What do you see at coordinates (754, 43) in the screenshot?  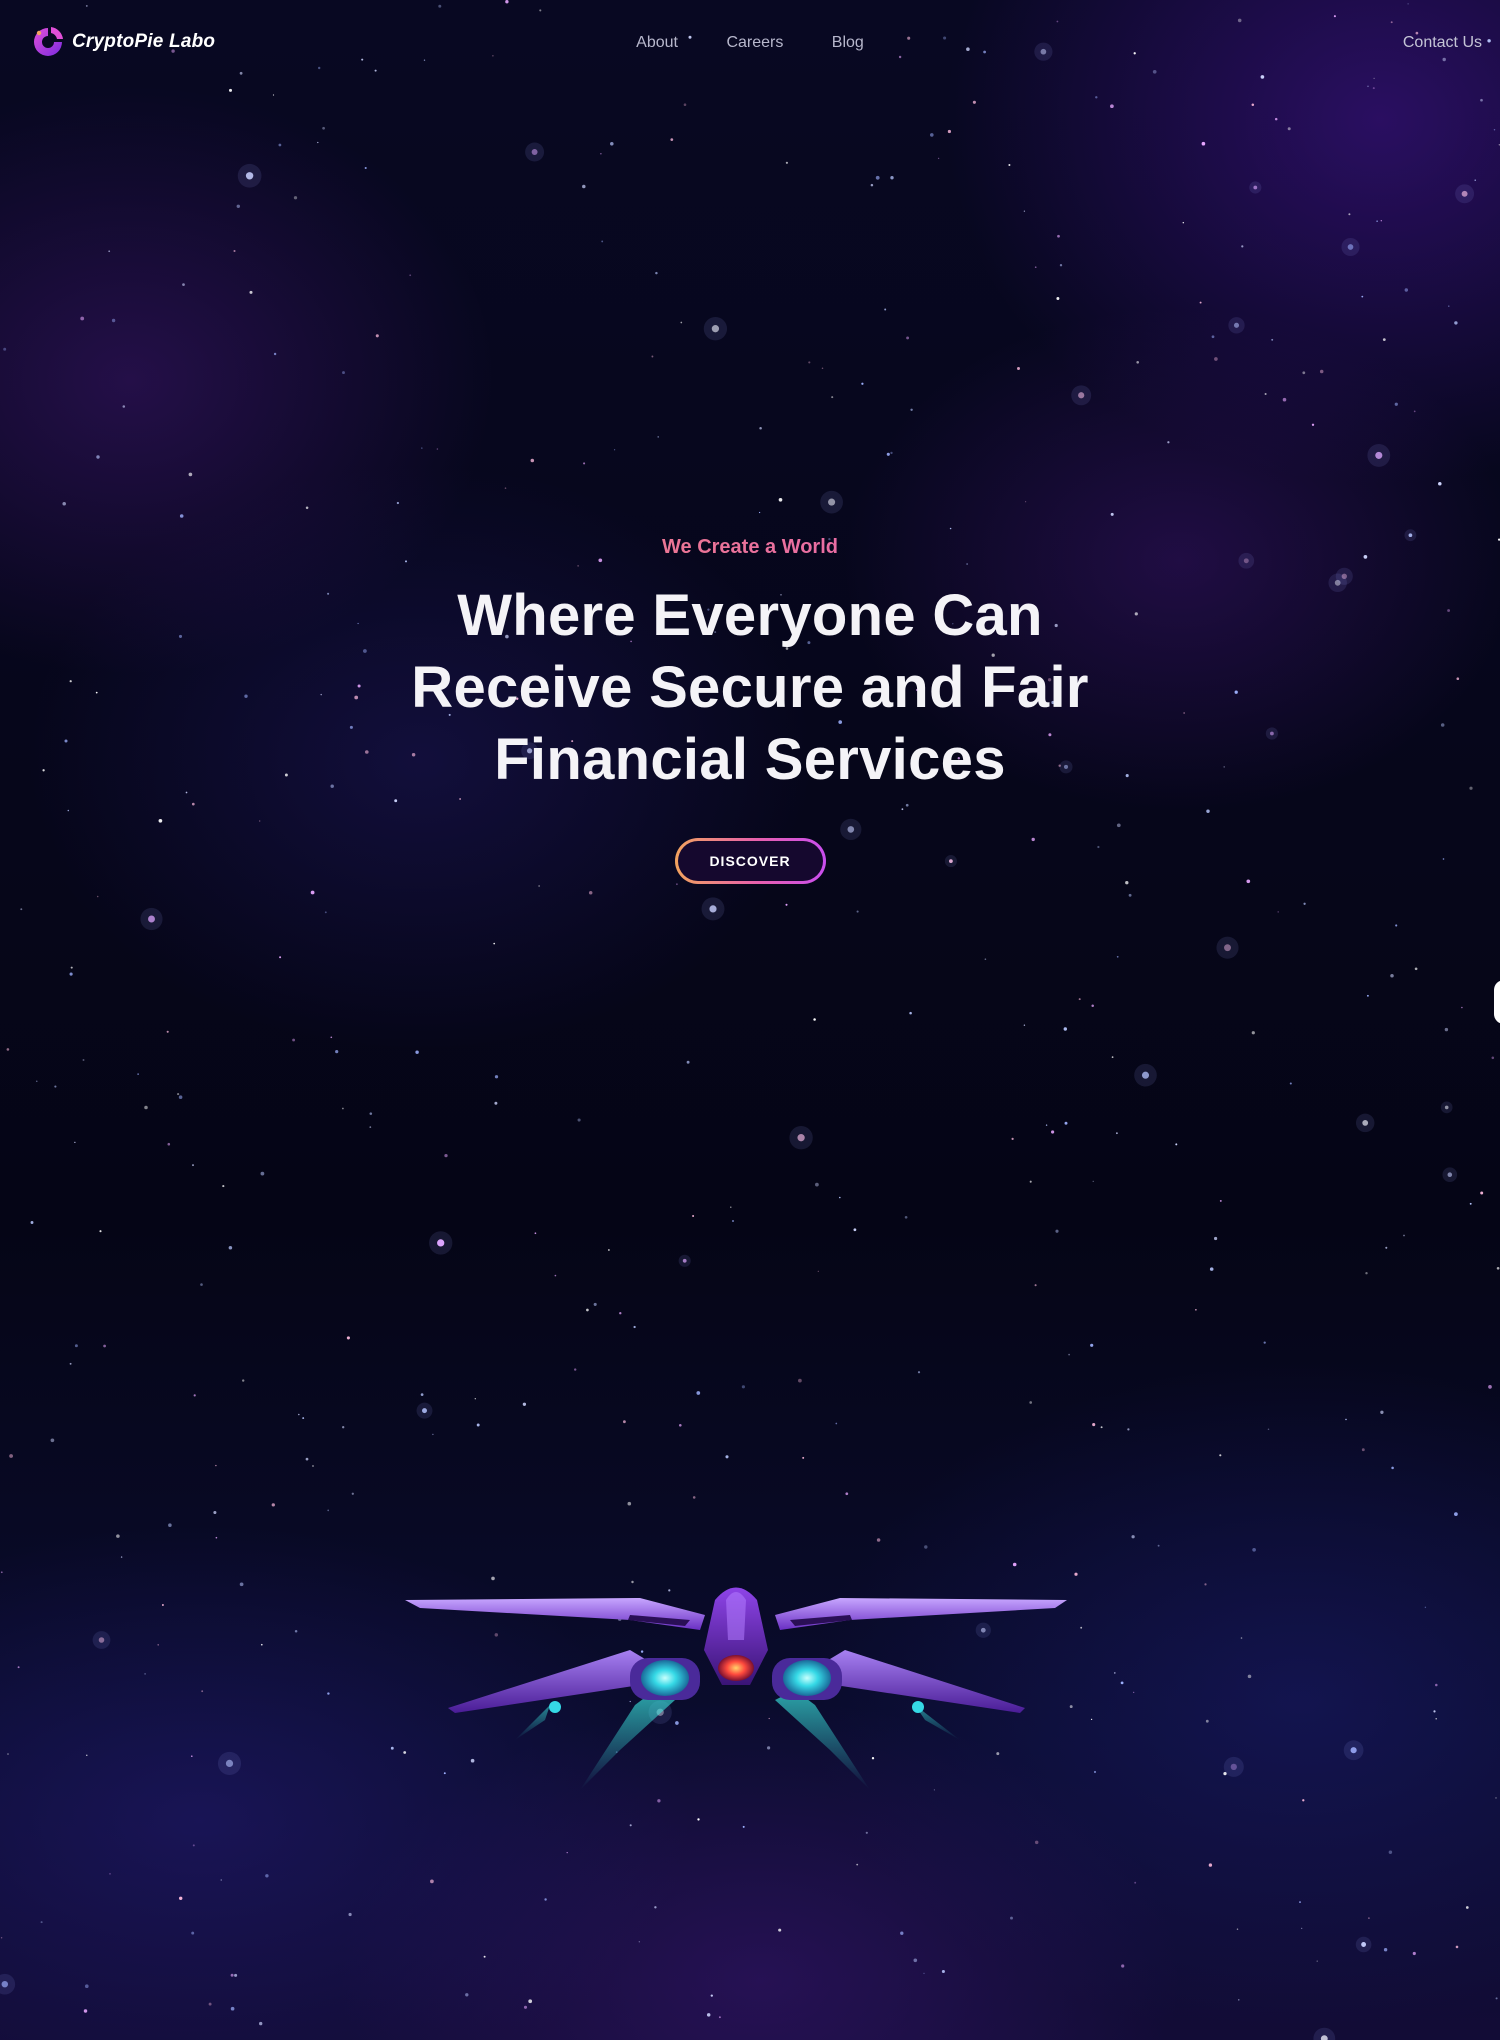 I see `nav-link-careers: Careers` at bounding box center [754, 43].